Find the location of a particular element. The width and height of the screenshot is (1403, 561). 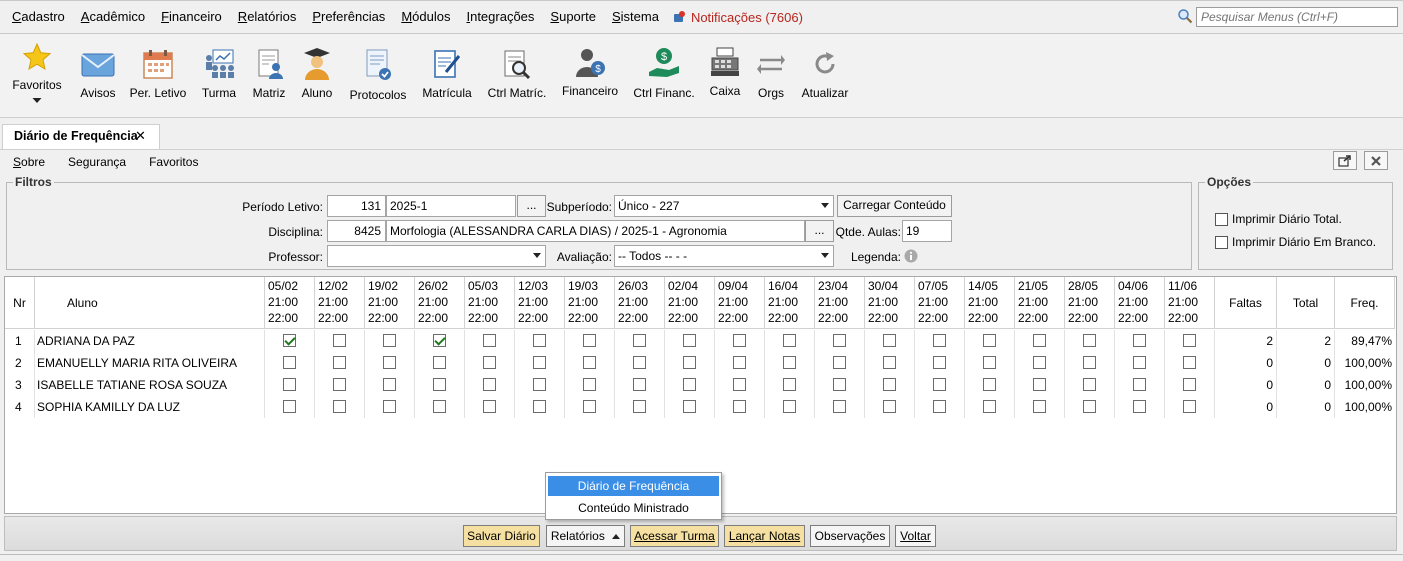

menu-academico: Acadêmico is located at coordinates (113, 17).